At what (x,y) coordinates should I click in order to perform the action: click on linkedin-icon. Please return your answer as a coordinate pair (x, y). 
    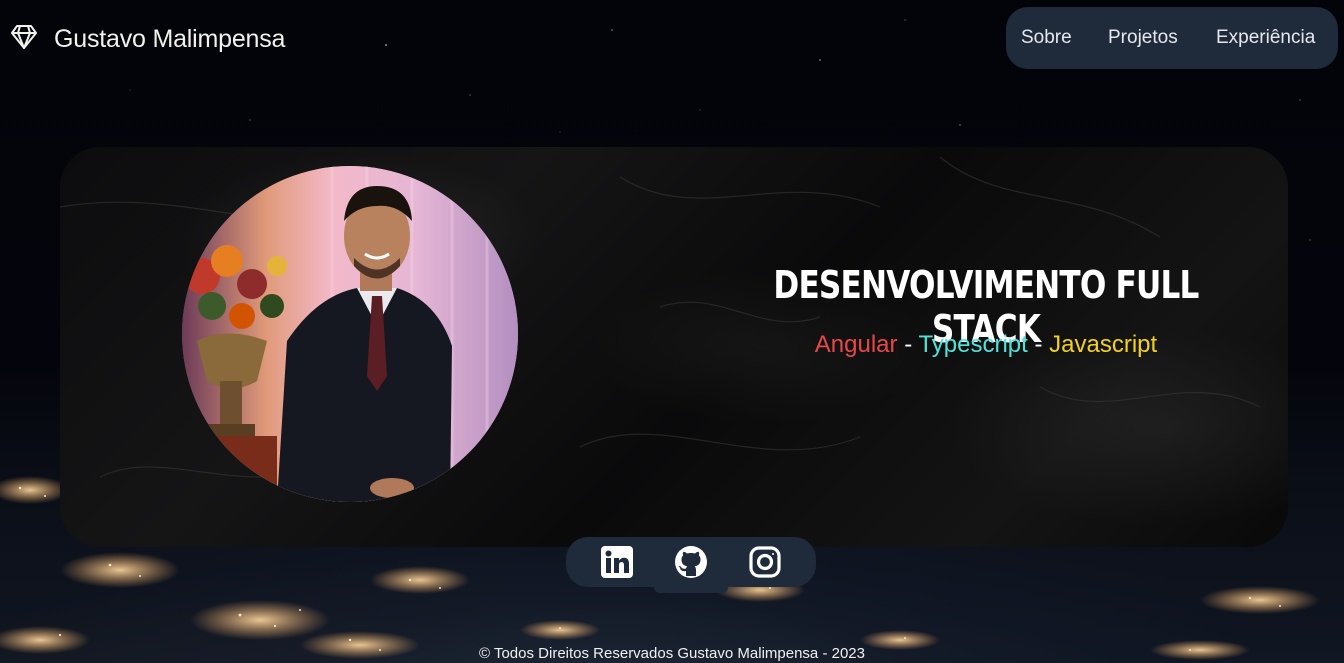
    Looking at the image, I should click on (617, 562).